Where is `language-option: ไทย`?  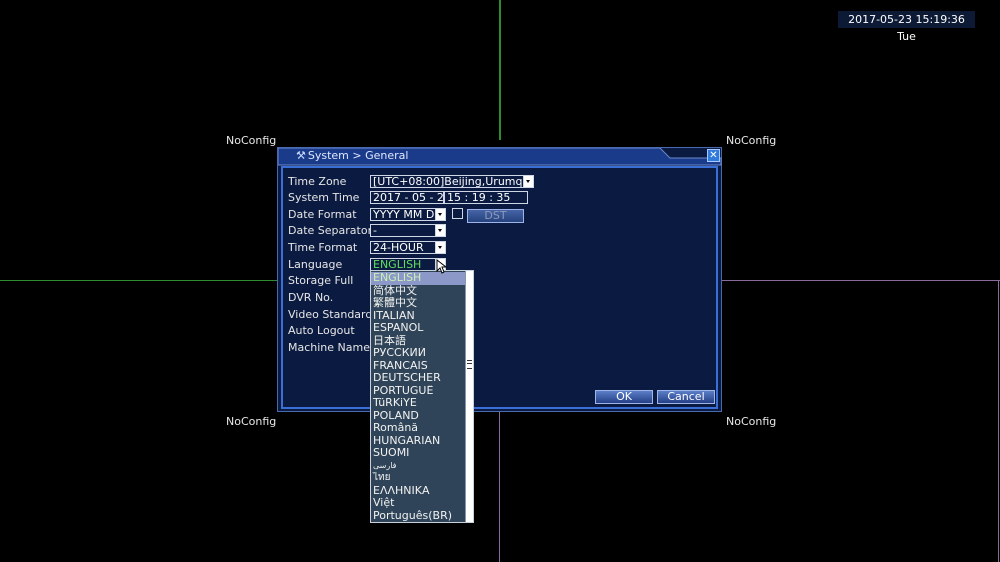 language-option: ไทย is located at coordinates (418, 478).